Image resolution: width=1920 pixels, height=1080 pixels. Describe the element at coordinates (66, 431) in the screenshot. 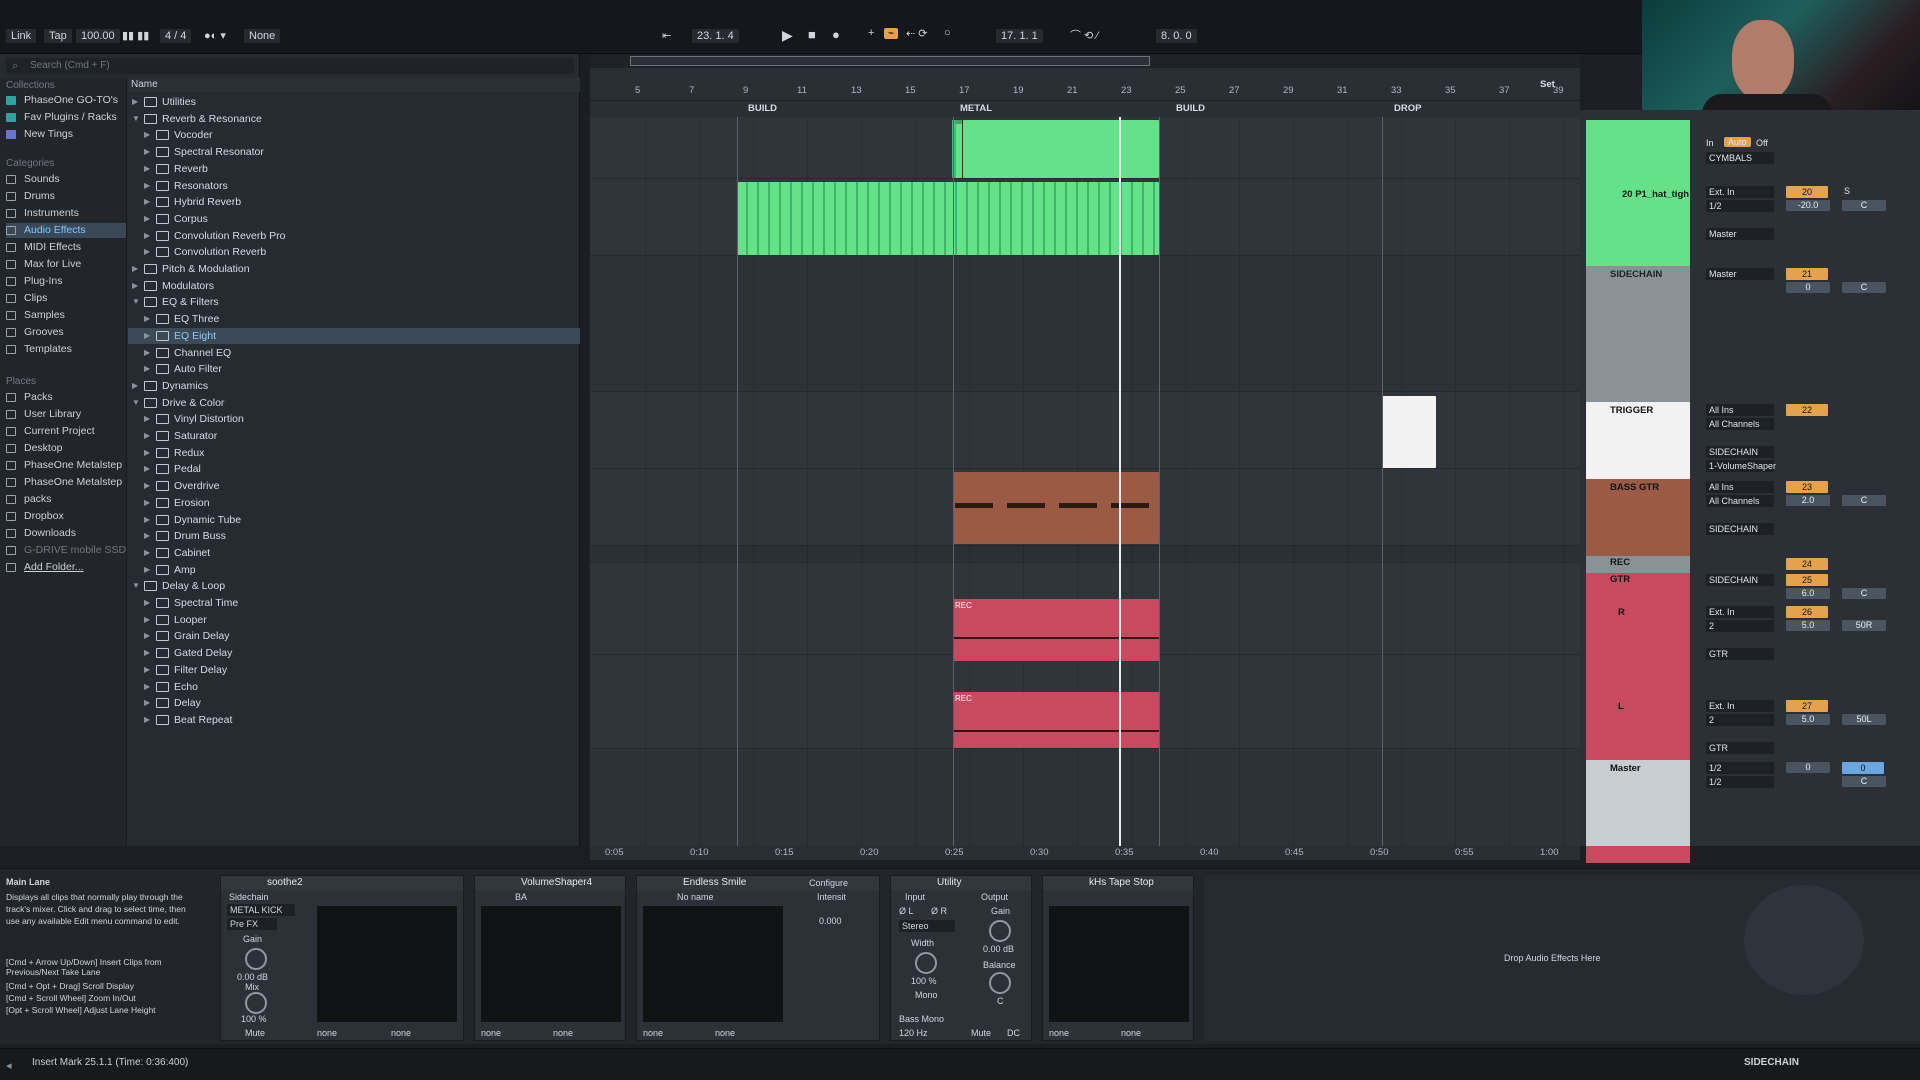

I see `place-item: Current Project` at that location.